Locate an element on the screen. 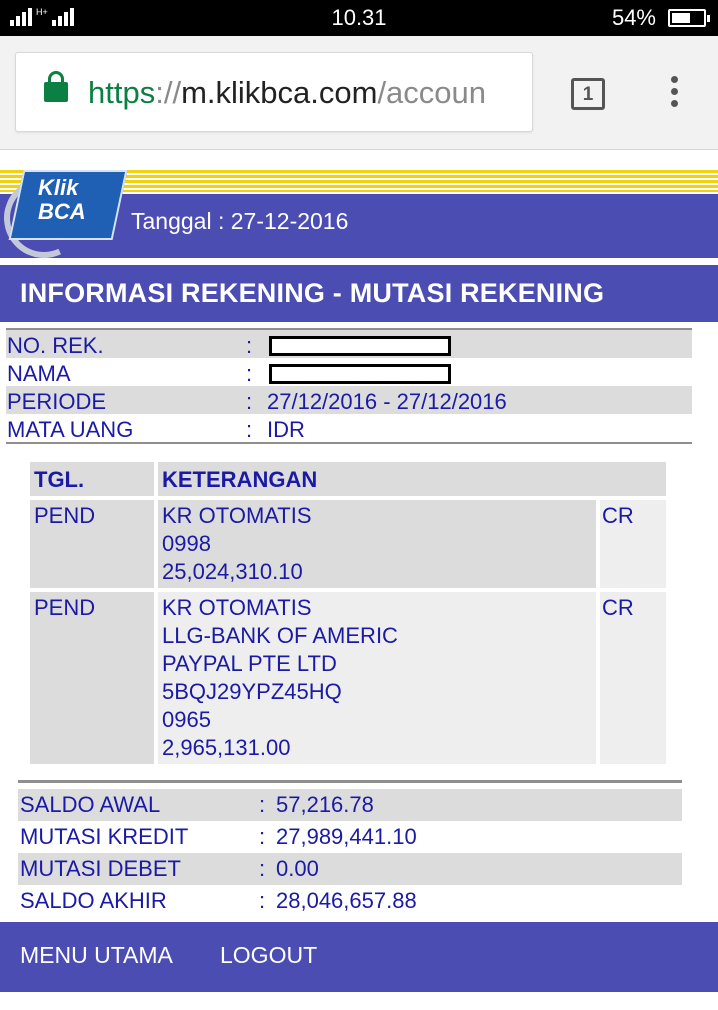  lock-icon is located at coordinates (56, 86).